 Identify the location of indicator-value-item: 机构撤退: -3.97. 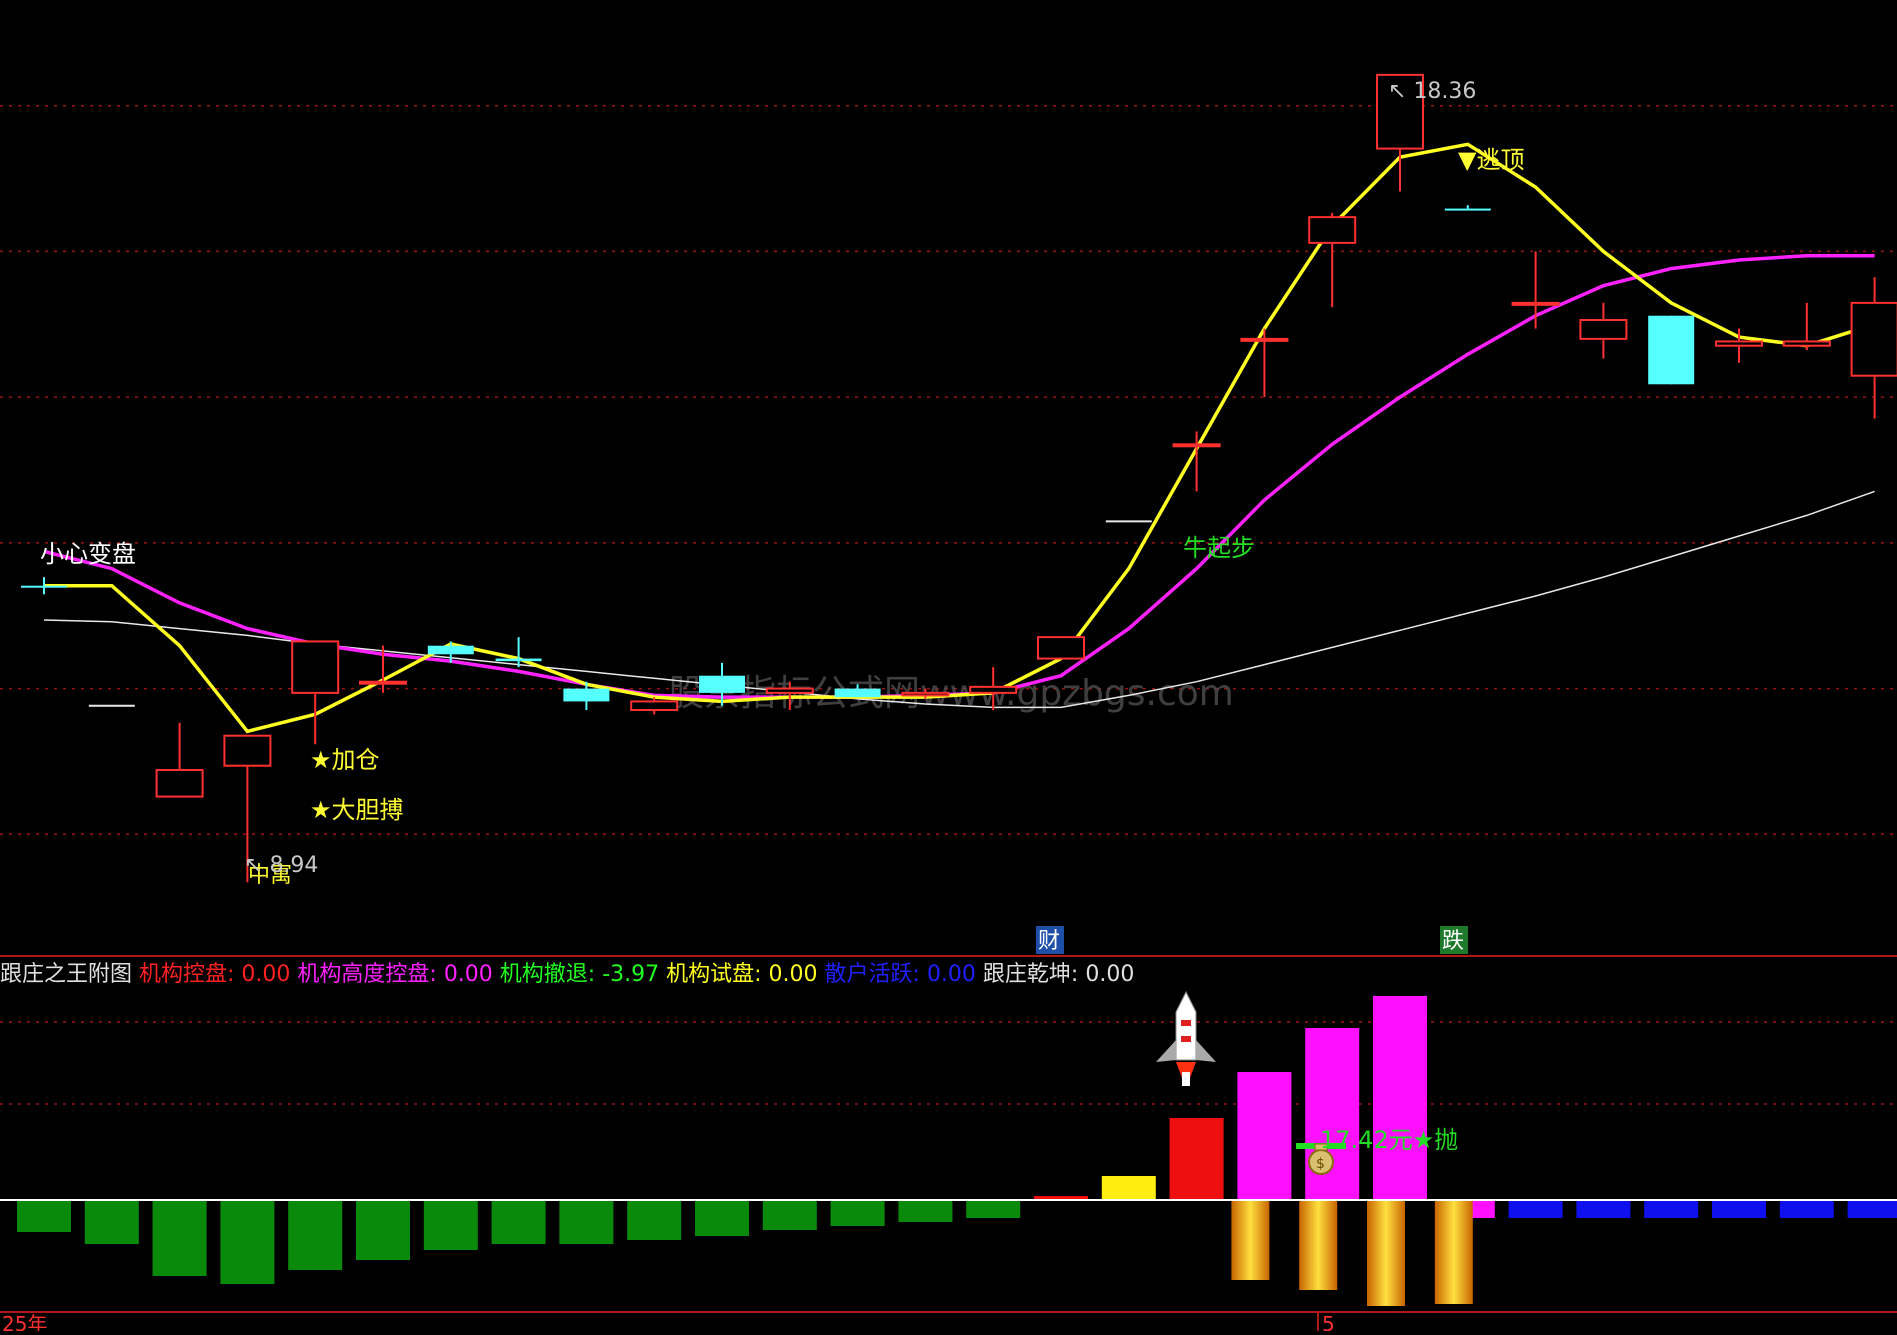
(576, 974).